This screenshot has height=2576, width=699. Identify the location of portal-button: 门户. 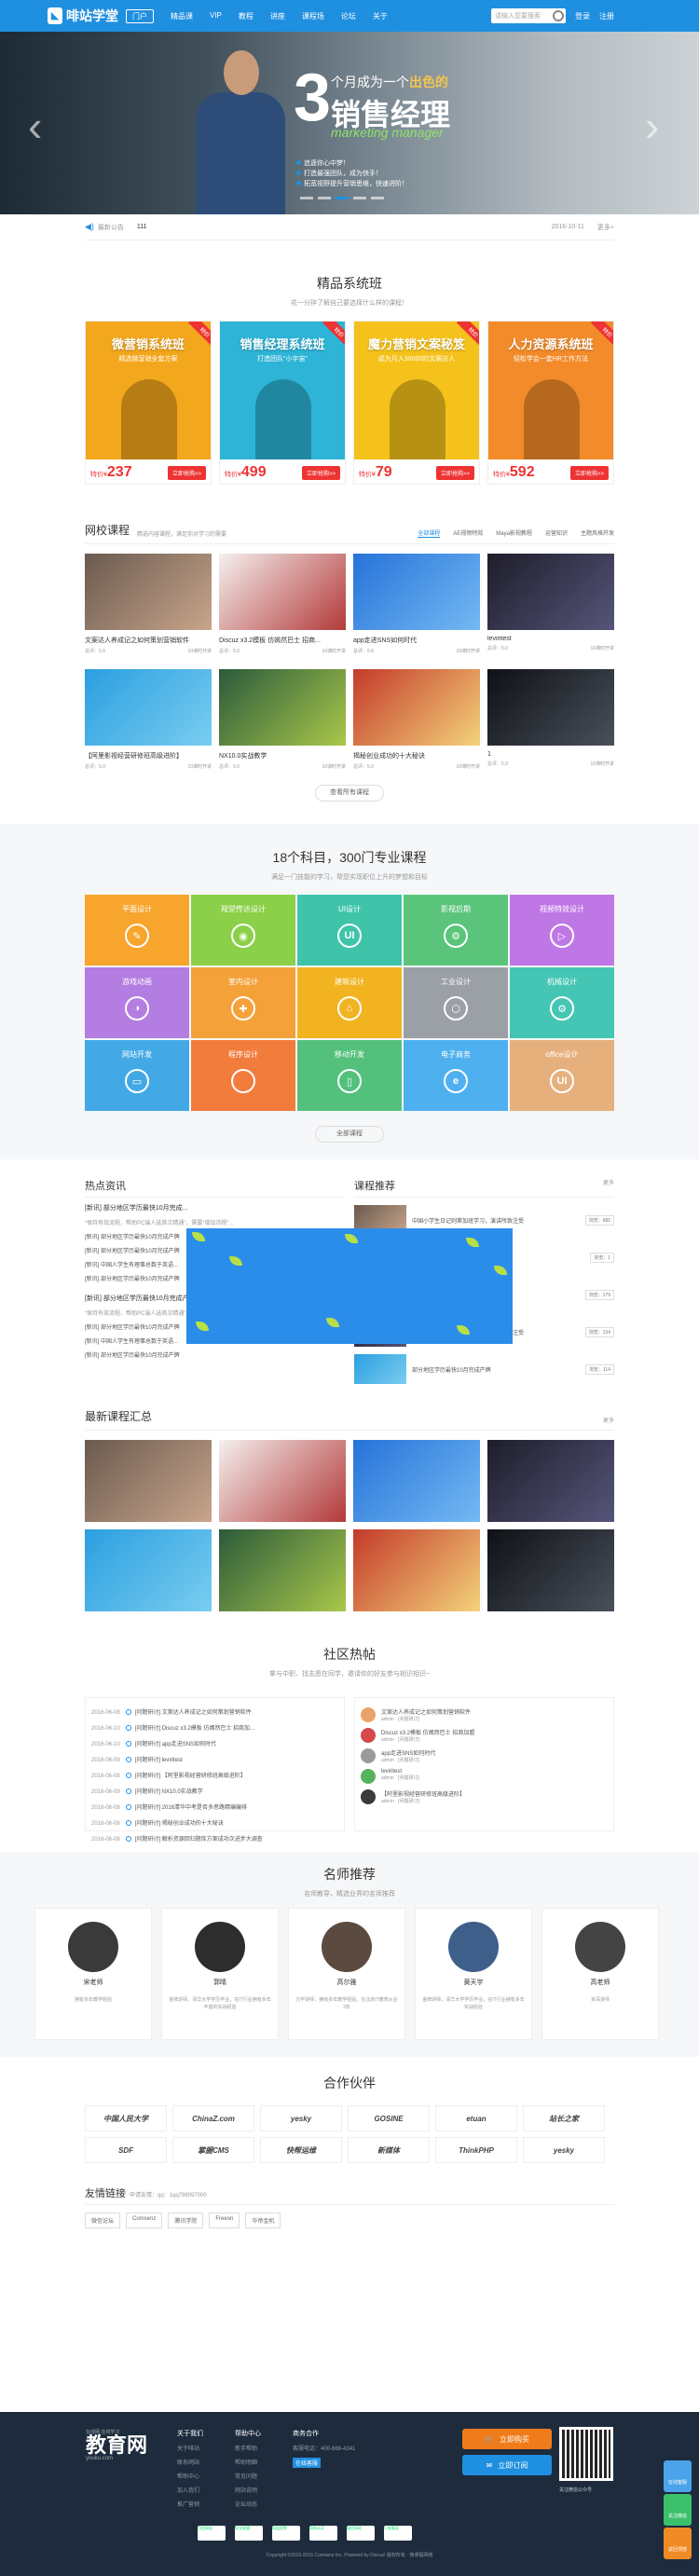
(140, 15).